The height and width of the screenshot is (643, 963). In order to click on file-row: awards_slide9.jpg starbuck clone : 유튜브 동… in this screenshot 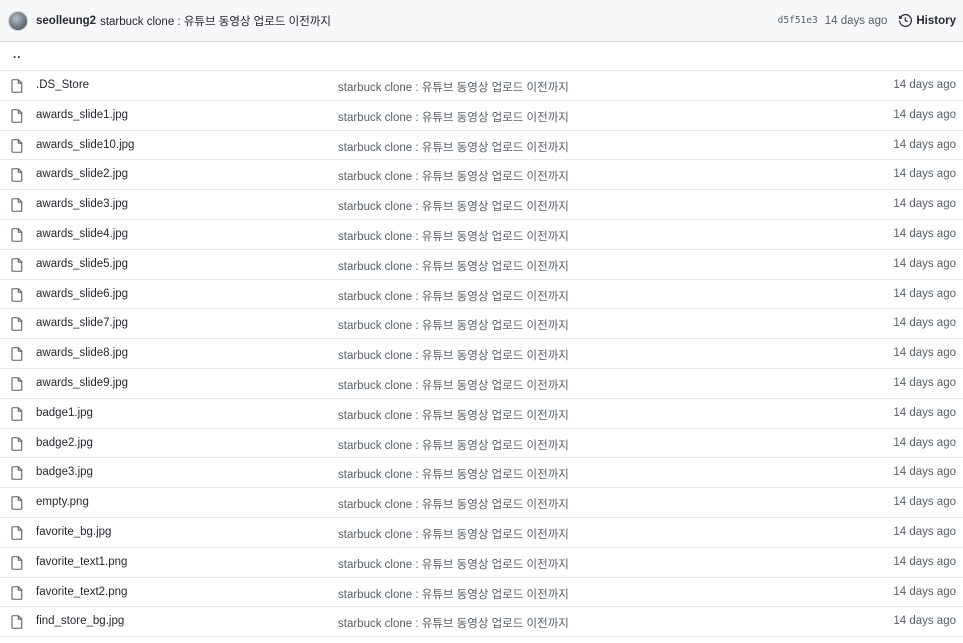, I will do `click(481, 384)`.